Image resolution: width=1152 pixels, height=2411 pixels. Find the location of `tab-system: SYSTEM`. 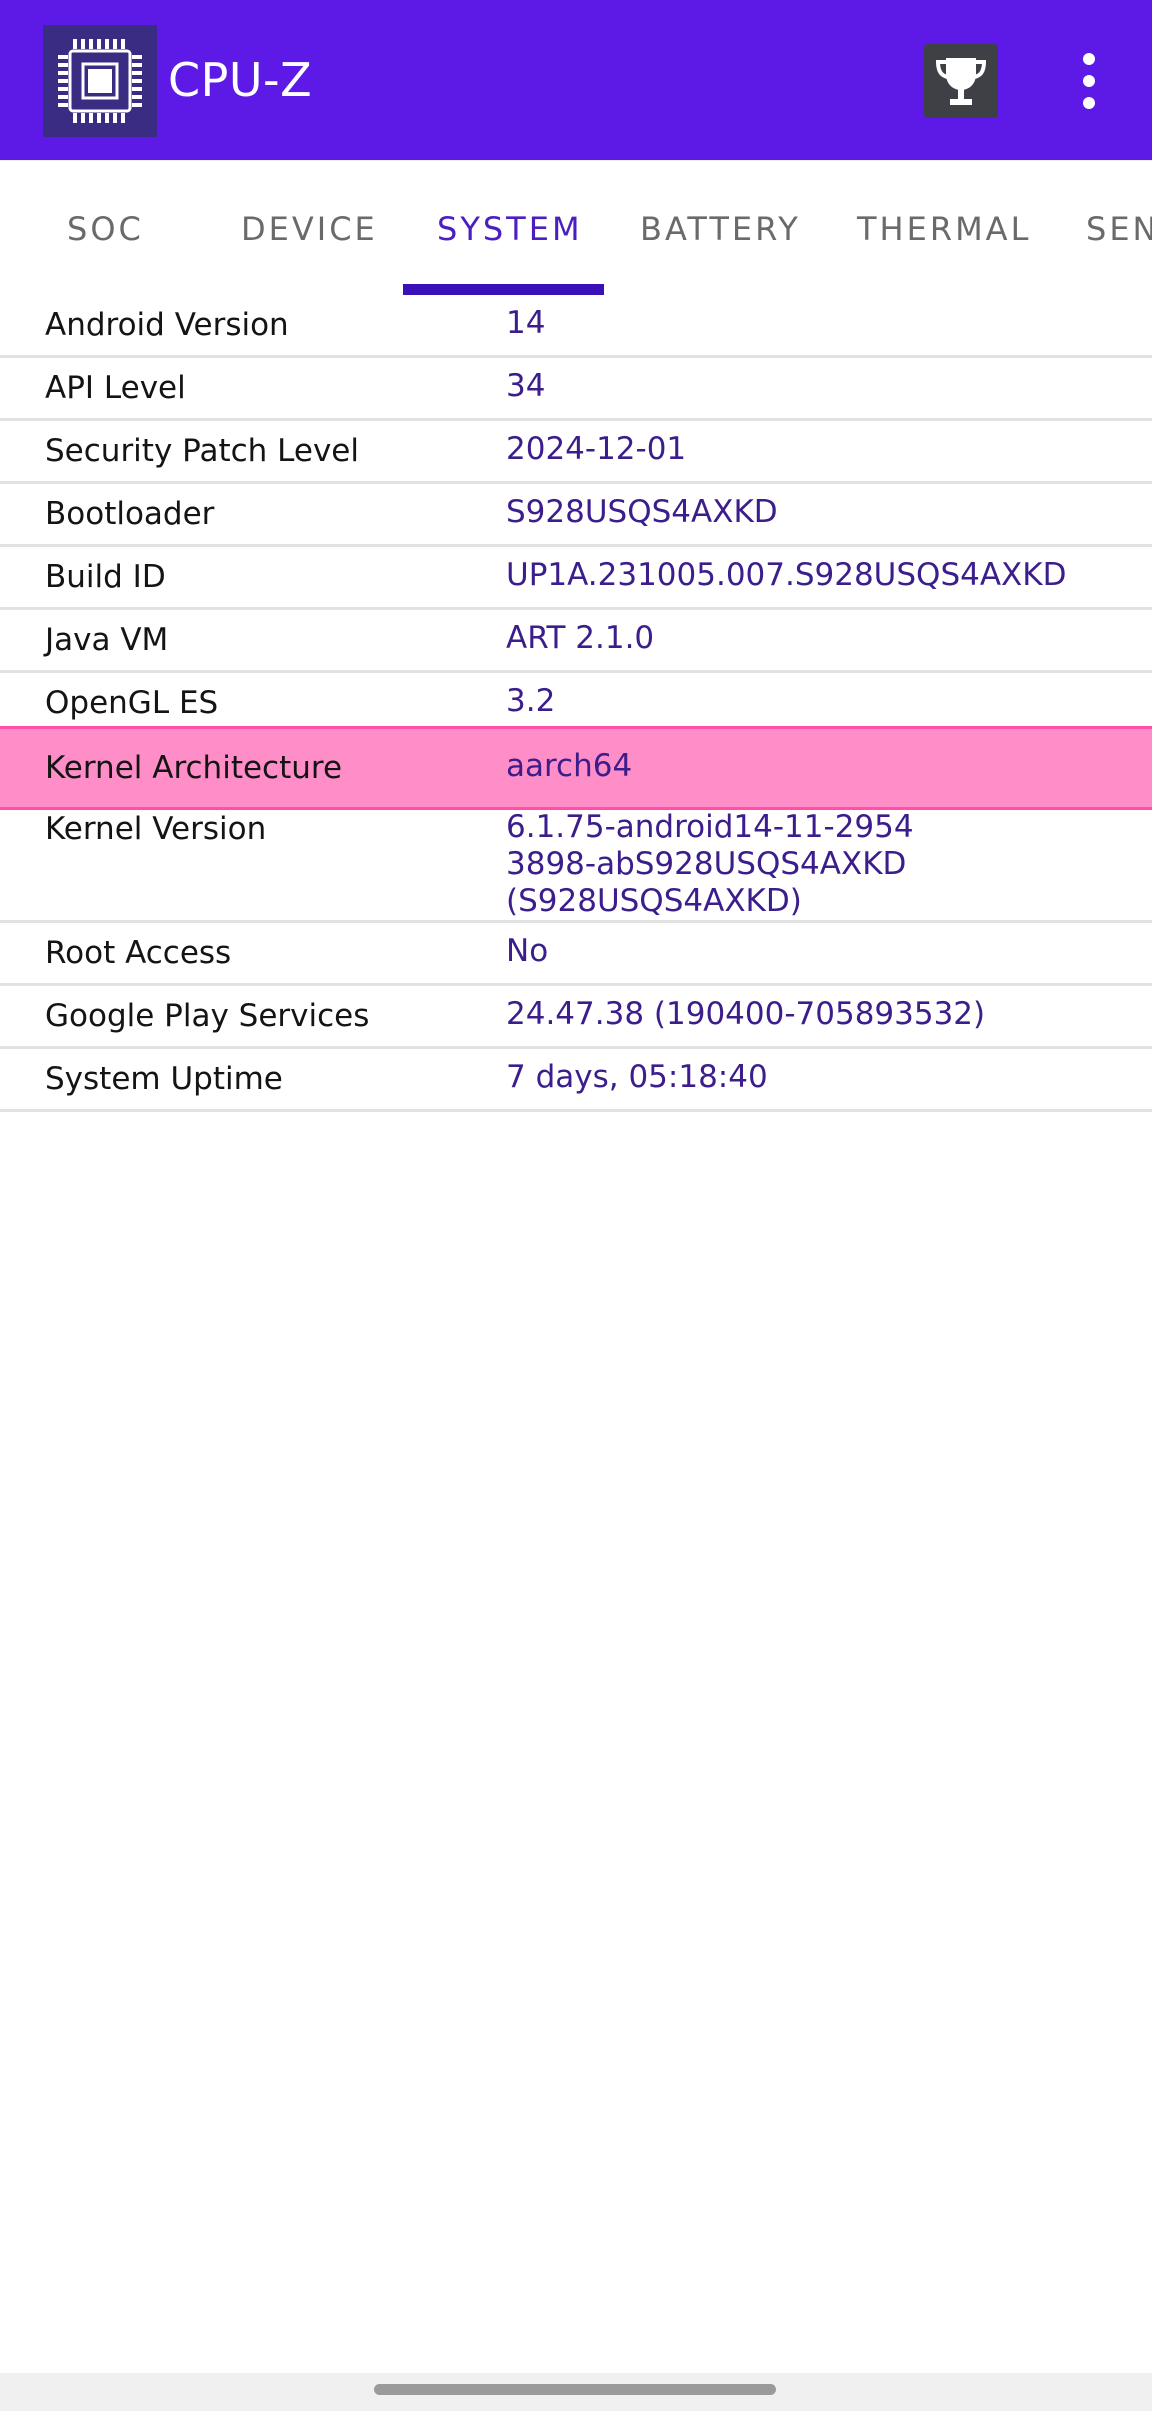

tab-system: SYSTEM is located at coordinates (510, 229).